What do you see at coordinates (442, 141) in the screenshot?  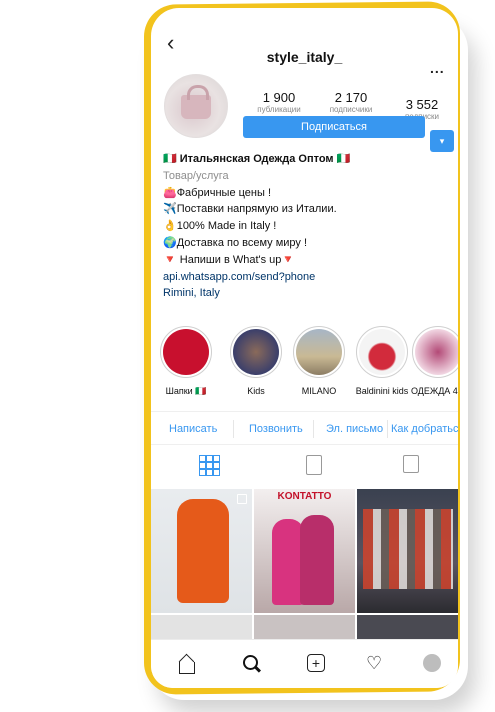 I see `follow-dropdown-button: ▾` at bounding box center [442, 141].